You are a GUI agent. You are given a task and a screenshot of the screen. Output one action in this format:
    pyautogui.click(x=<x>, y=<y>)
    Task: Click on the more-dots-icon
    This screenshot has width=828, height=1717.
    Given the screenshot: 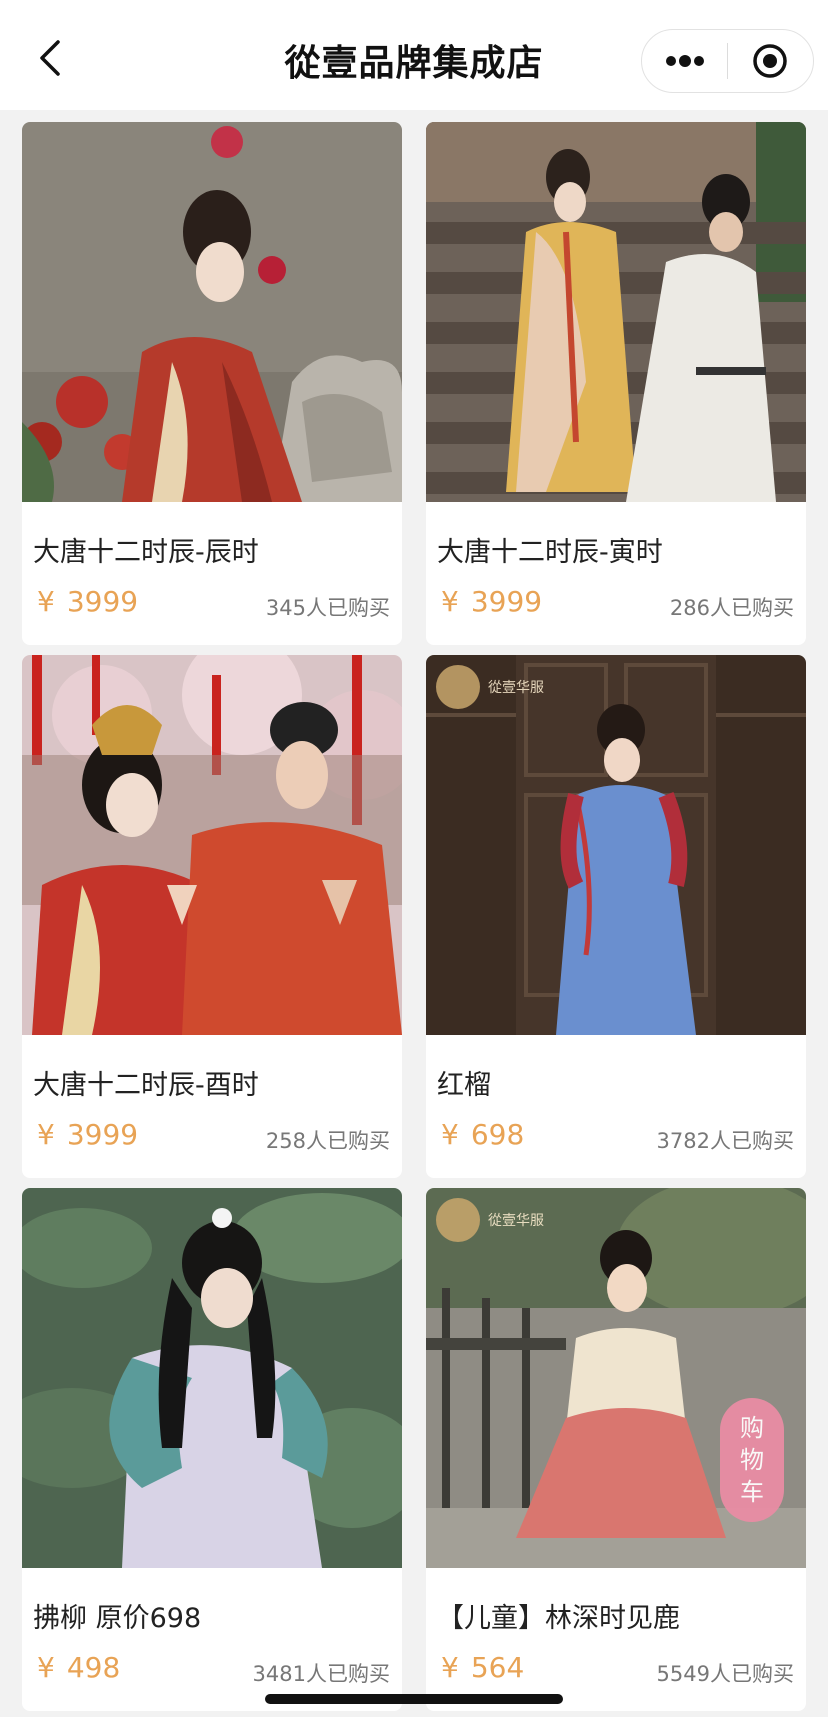 What is the action you would take?
    pyautogui.click(x=684, y=61)
    